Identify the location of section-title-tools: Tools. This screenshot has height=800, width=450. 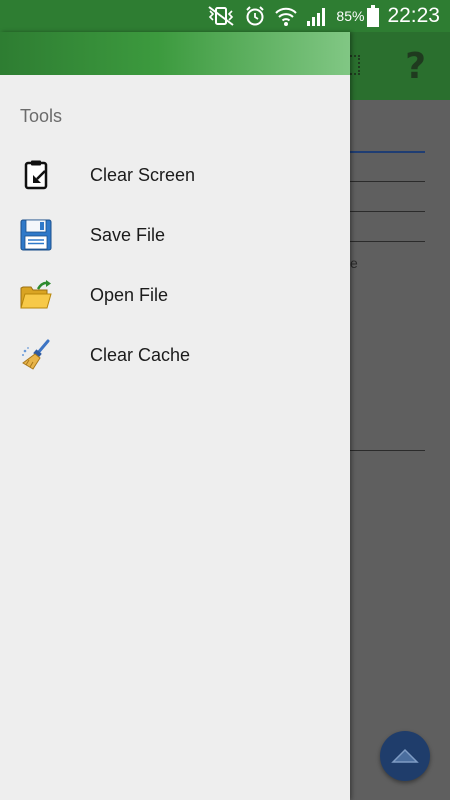
(41, 116).